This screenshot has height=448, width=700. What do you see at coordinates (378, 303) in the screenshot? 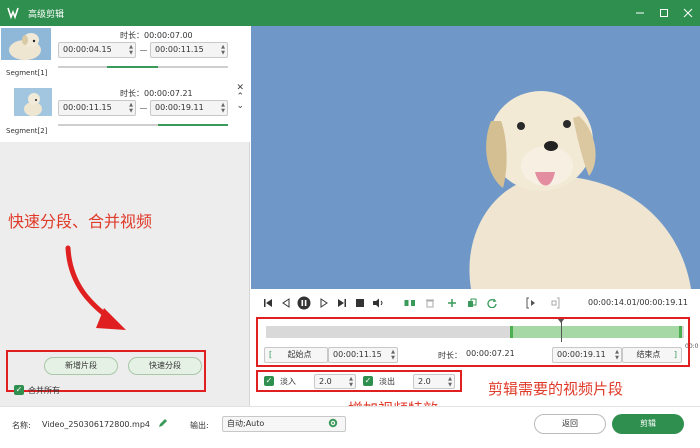
I see `volume-icon` at bounding box center [378, 303].